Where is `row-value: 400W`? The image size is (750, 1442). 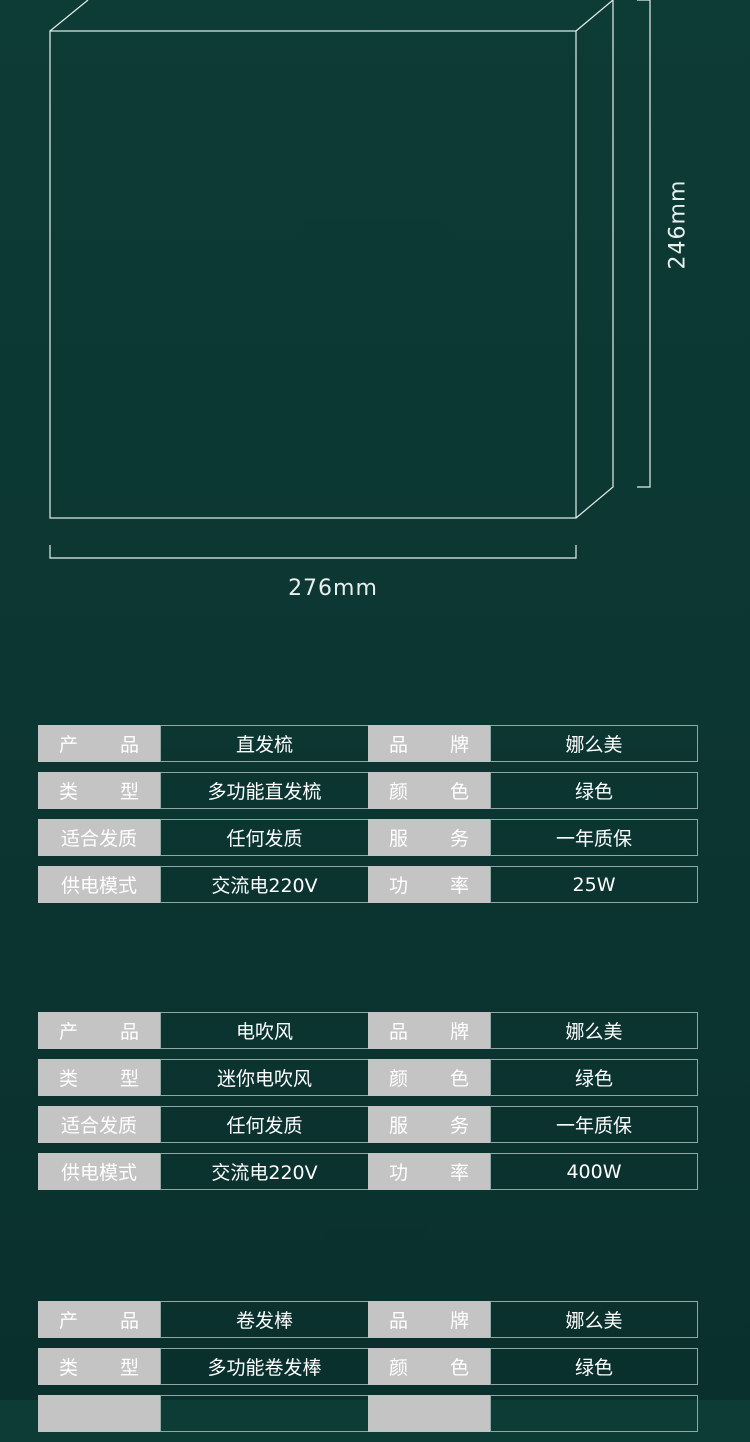
row-value: 400W is located at coordinates (594, 1171).